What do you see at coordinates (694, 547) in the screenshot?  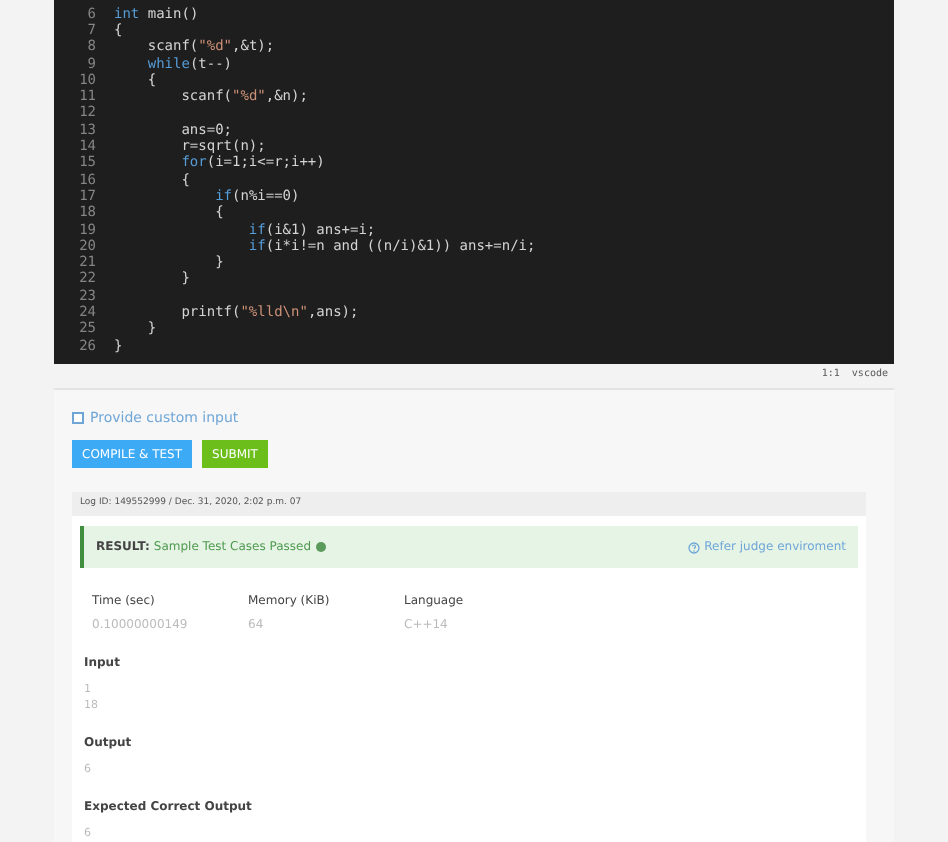 I see `question-icon` at bounding box center [694, 547].